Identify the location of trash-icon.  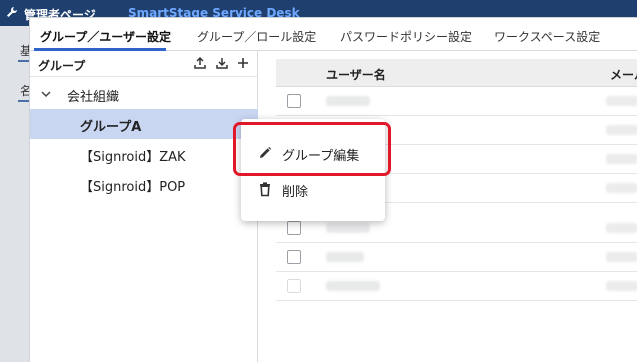
(265, 189).